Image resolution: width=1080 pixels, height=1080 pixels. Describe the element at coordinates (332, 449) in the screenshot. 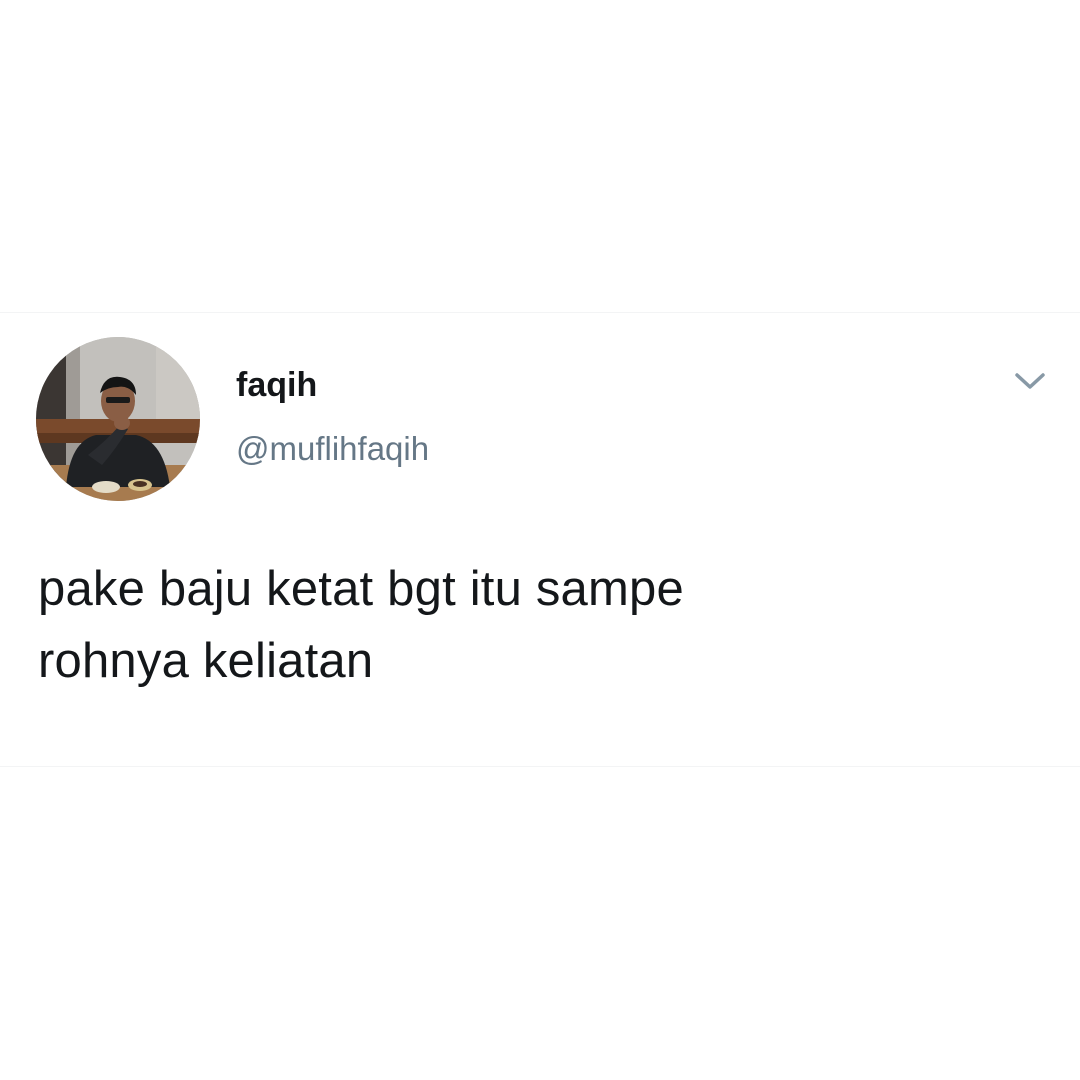

I see `user-handle: @muflihfaqih` at that location.